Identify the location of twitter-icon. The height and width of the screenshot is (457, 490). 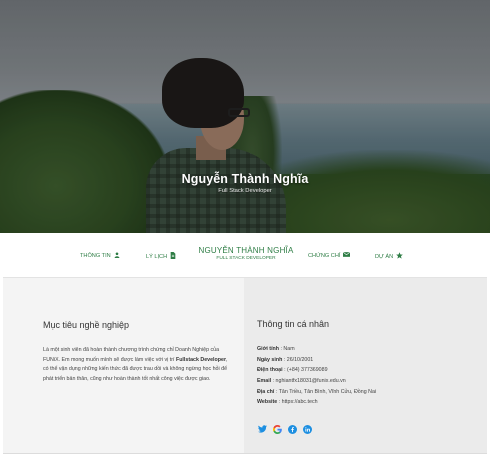
(262, 429).